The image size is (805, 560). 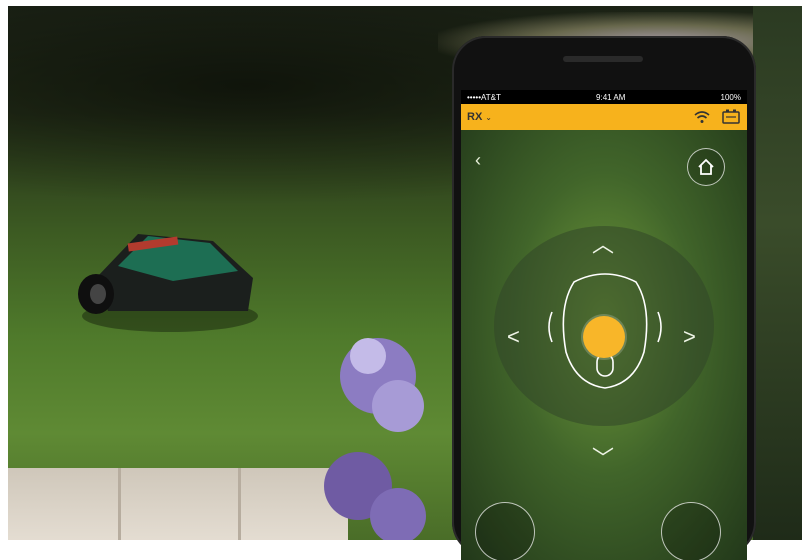 What do you see at coordinates (603, 59) in the screenshot?
I see `phone-speaker` at bounding box center [603, 59].